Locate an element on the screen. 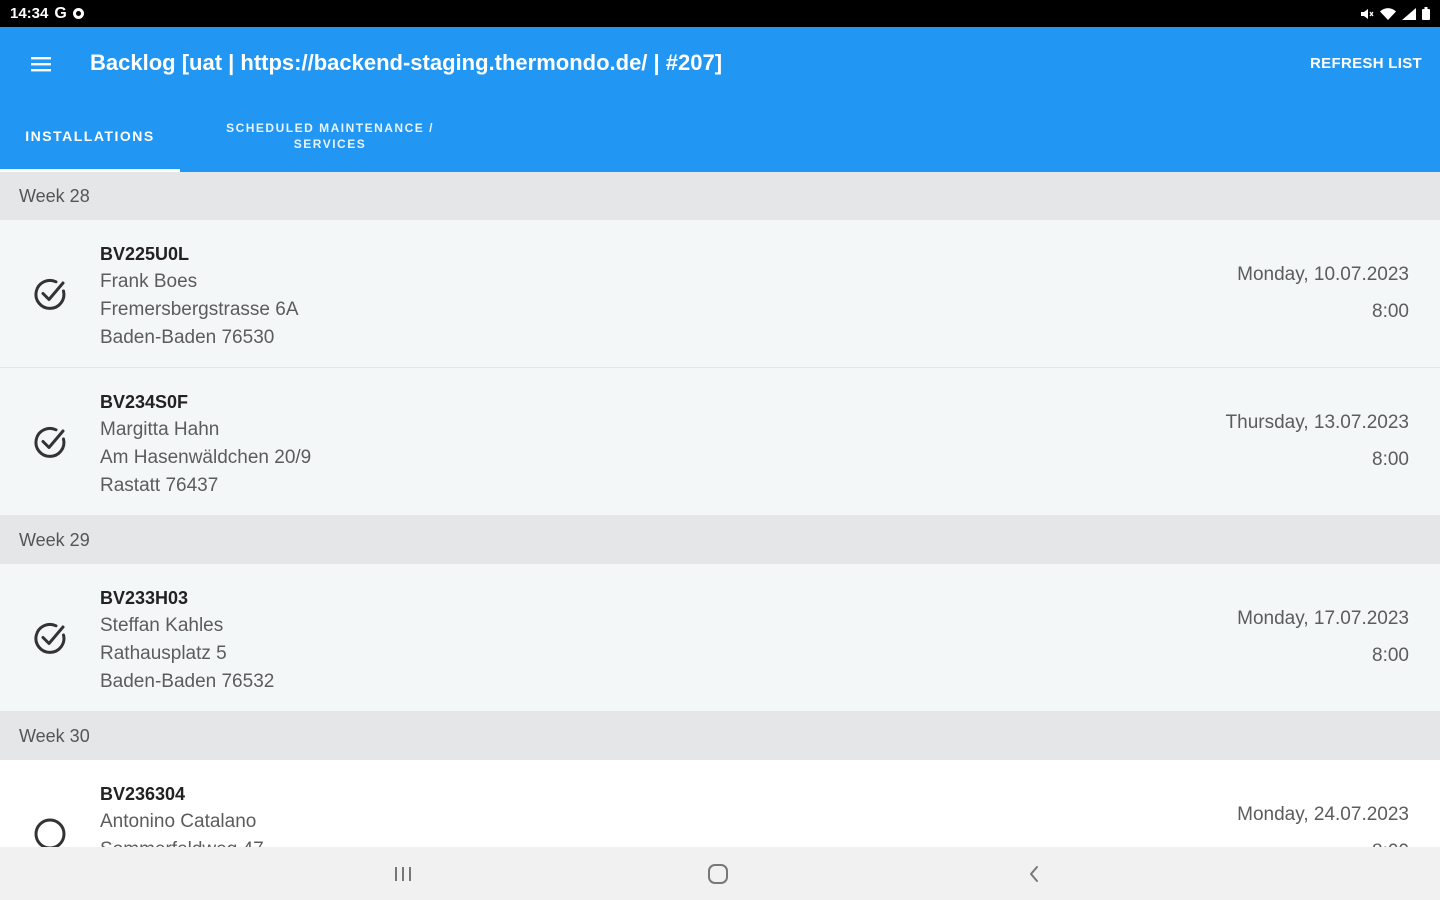 Image resolution: width=1440 pixels, height=900 pixels. back-button is located at coordinates (1034, 873).